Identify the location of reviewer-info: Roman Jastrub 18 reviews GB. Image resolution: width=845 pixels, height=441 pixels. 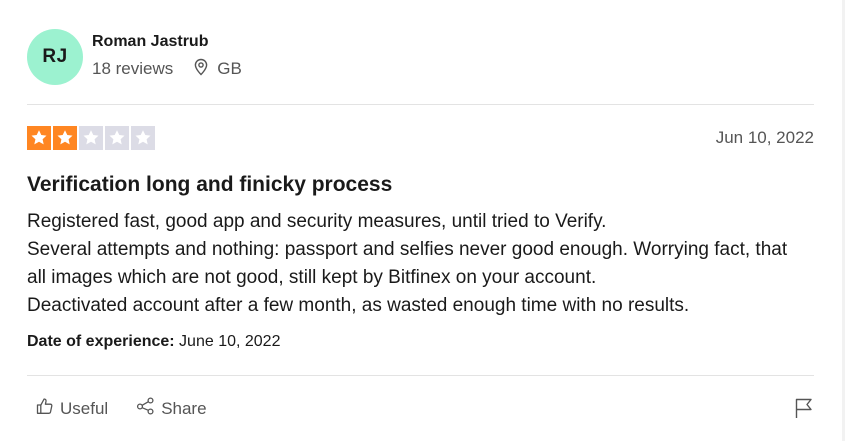
(167, 56).